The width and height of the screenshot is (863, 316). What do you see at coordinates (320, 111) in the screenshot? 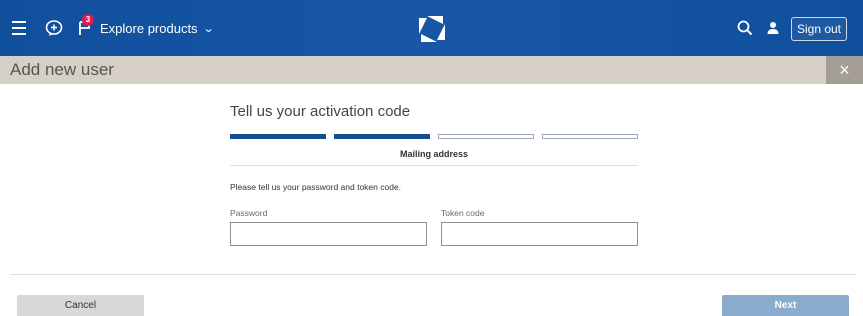
I see `page-title: Tell us your activation code` at bounding box center [320, 111].